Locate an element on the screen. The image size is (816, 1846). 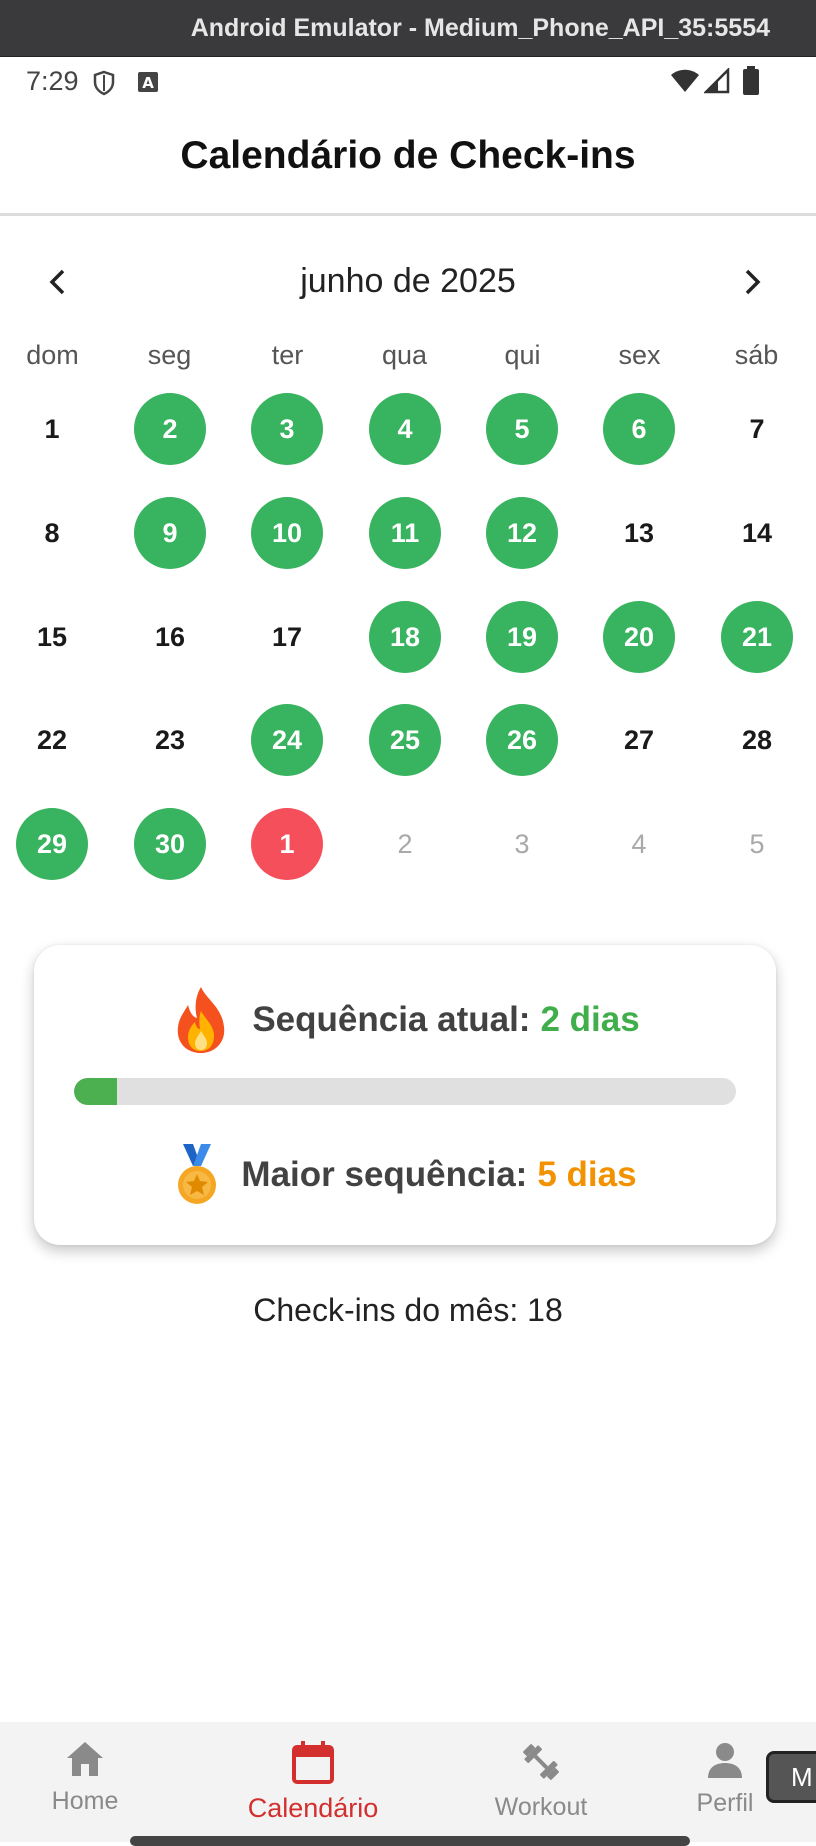
current-streak-value: 2 dias is located at coordinates (590, 1019).